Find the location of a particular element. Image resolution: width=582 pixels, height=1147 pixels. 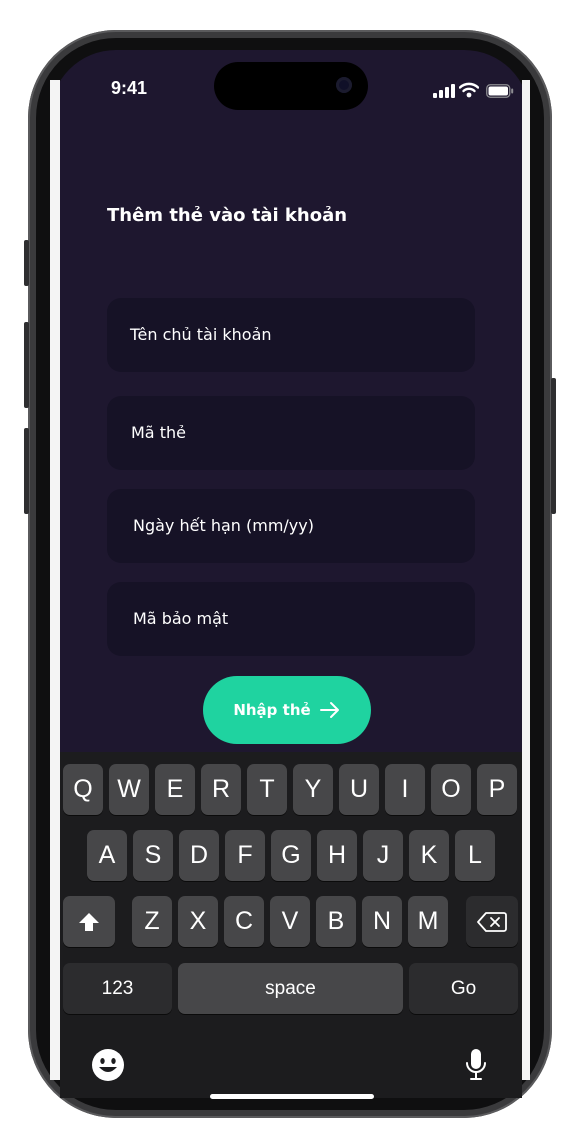

volume-down-button is located at coordinates (26, 471).